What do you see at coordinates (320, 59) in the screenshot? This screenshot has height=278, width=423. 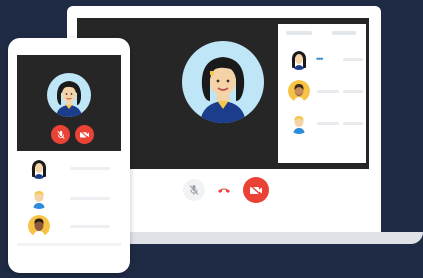 I see `speaking-dots-icon: •••` at bounding box center [320, 59].